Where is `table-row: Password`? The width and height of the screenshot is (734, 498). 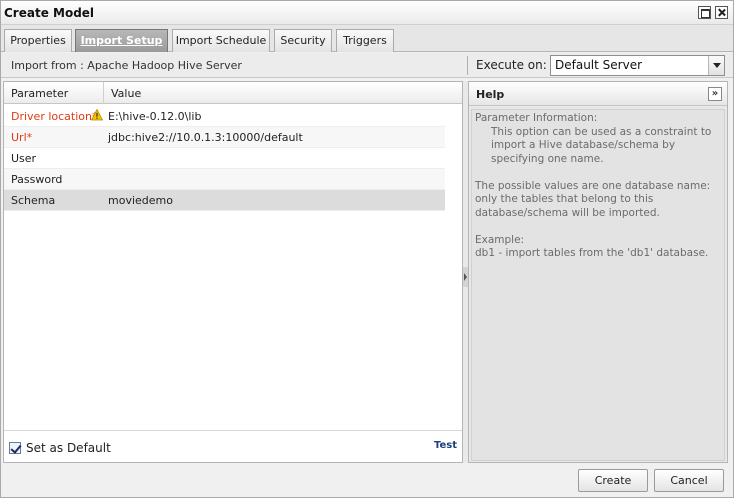
table-row: Password is located at coordinates (224, 179).